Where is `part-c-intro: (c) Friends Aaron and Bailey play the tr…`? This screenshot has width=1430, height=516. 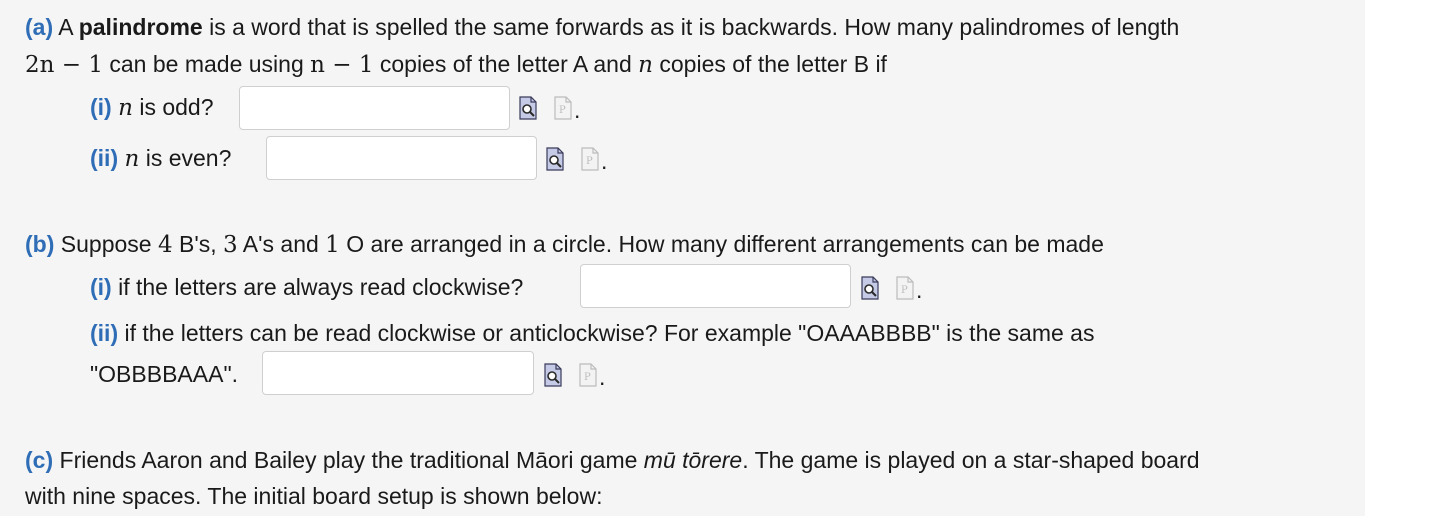
part-c-intro: (c) Friends Aaron and Bailey play the tr… is located at coordinates (612, 460).